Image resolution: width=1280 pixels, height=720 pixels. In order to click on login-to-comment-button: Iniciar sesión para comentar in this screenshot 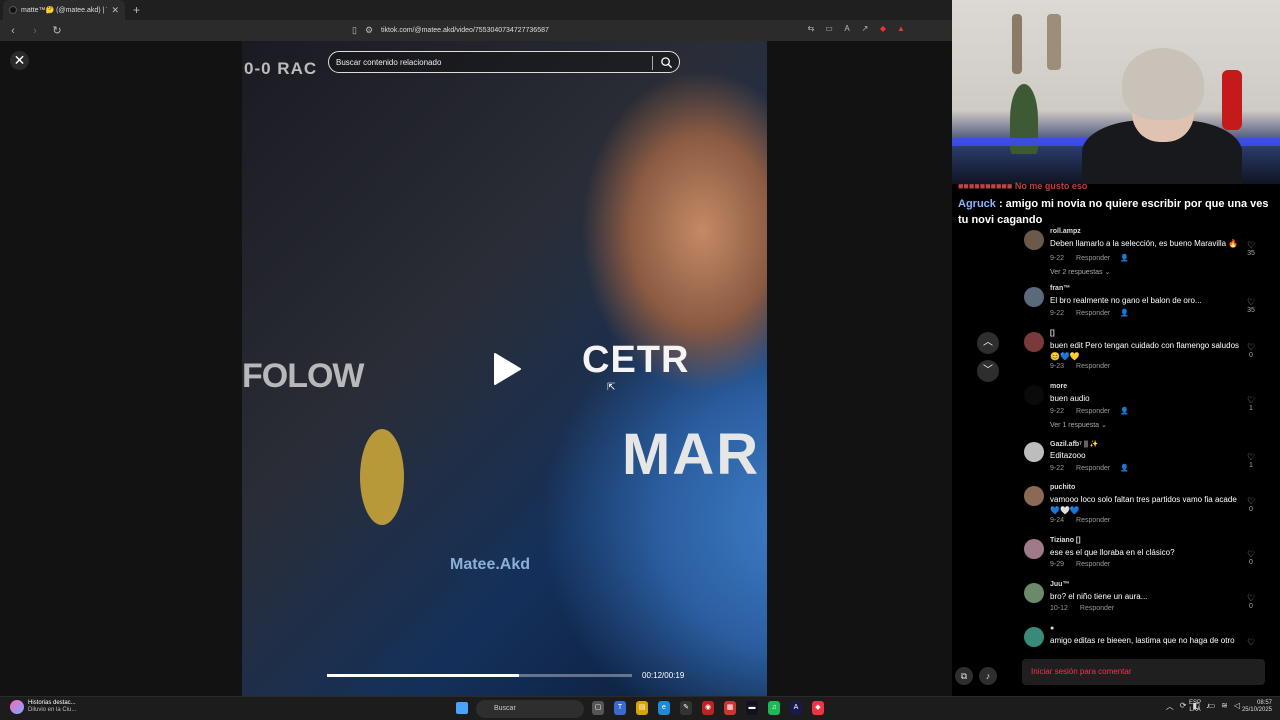, I will do `click(1143, 672)`.